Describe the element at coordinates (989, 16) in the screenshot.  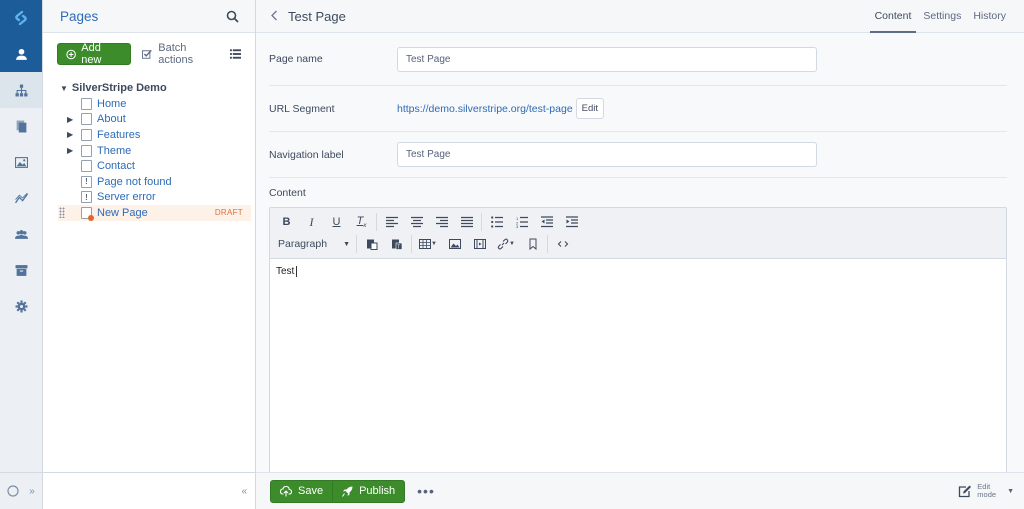
I see `tab-history: History` at that location.